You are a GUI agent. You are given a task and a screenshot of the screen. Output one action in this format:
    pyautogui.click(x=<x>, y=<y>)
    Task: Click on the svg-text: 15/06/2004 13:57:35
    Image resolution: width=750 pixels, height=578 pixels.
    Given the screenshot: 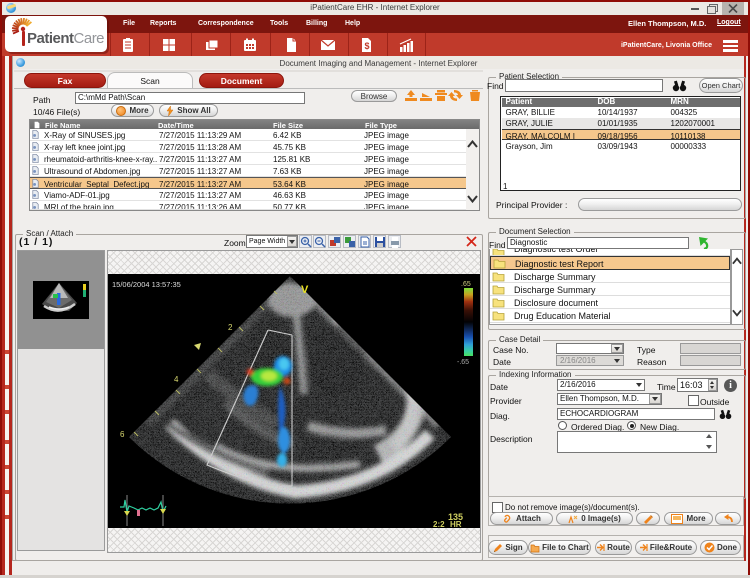 What is the action you would take?
    pyautogui.click(x=146, y=284)
    